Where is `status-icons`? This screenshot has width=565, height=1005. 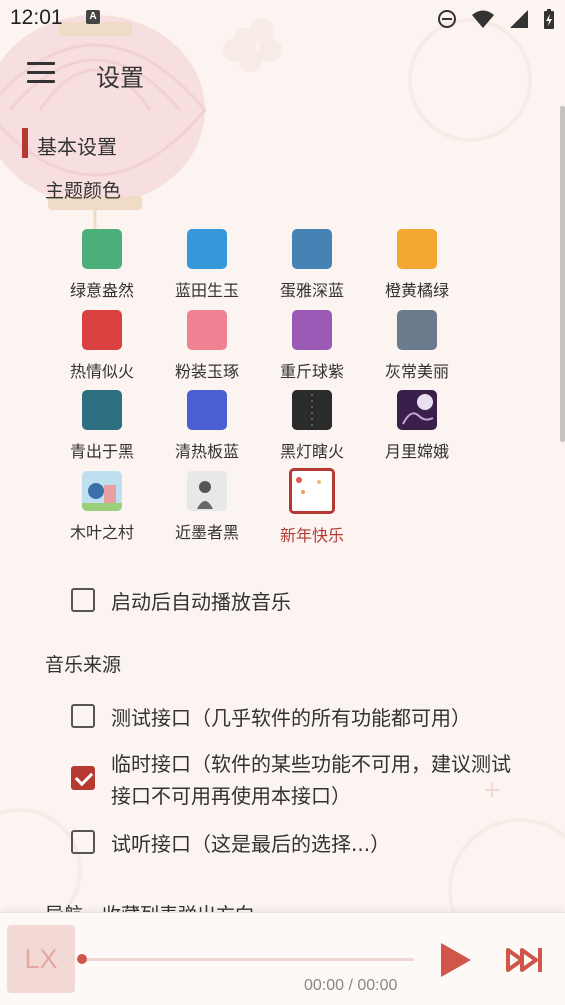
status-icons is located at coordinates (496, 19).